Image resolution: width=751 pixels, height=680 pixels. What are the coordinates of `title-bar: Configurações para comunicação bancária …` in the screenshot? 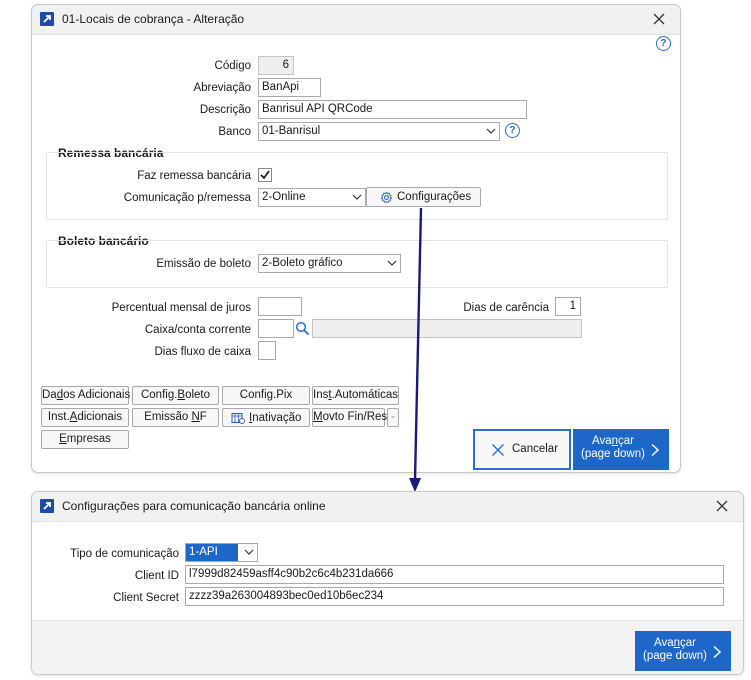 It's located at (387, 507).